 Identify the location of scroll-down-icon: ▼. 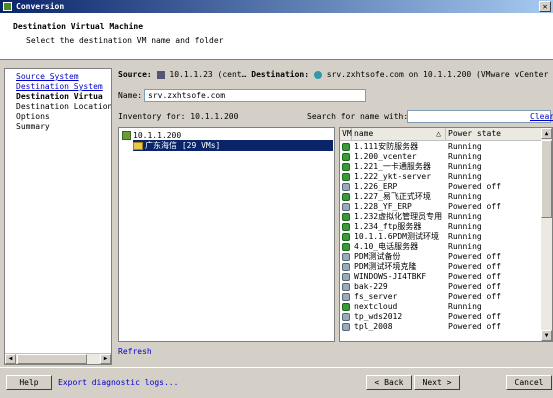
(546, 335).